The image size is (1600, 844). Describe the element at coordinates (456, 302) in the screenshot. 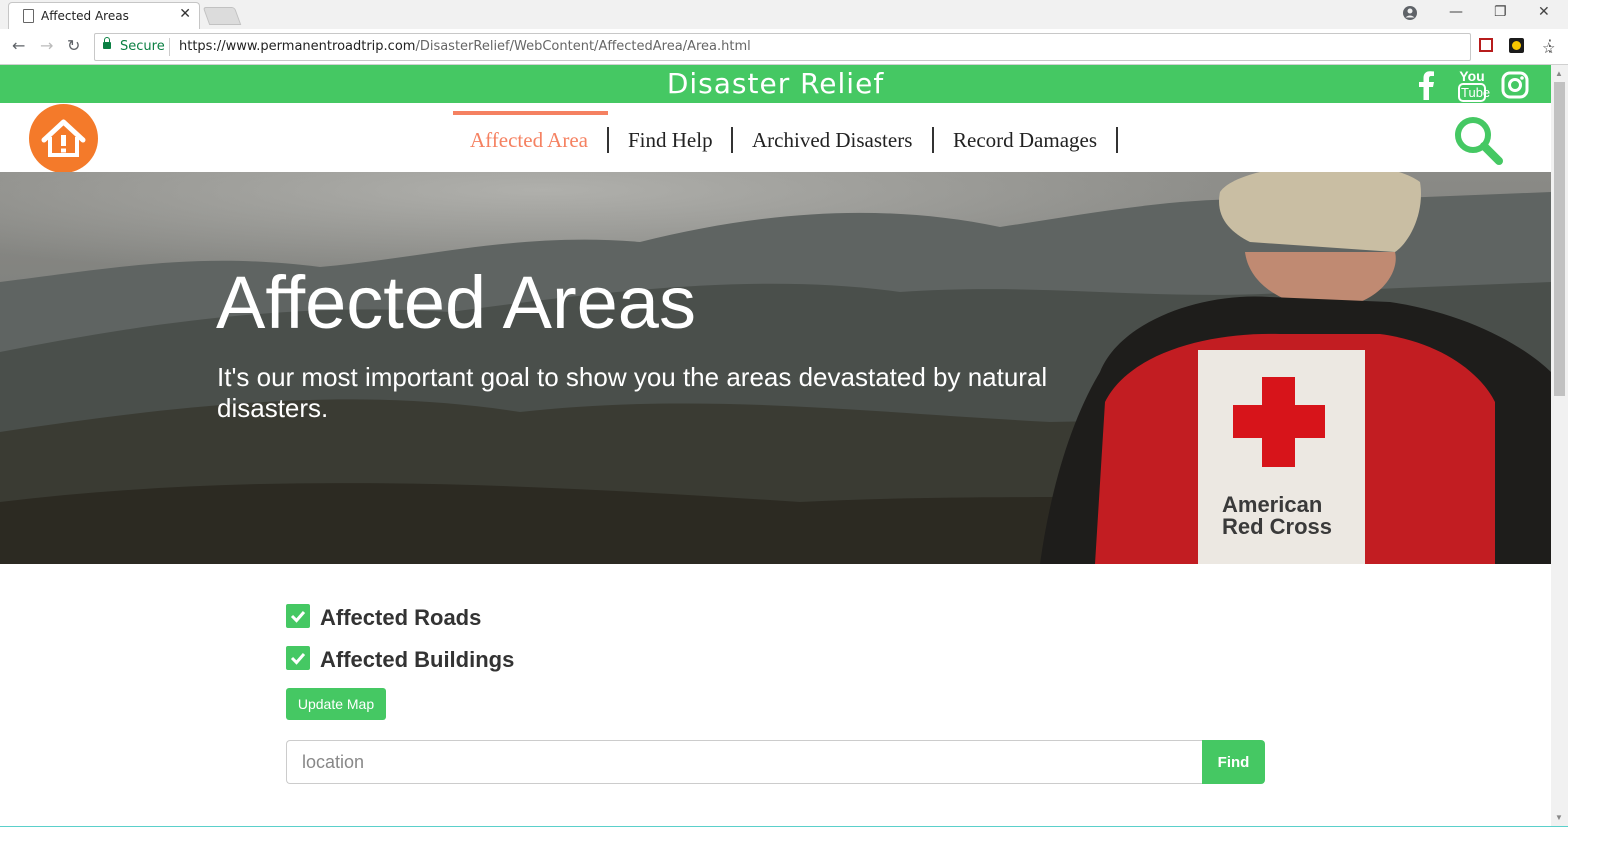

I see `hero-title: Affected Areas` at that location.